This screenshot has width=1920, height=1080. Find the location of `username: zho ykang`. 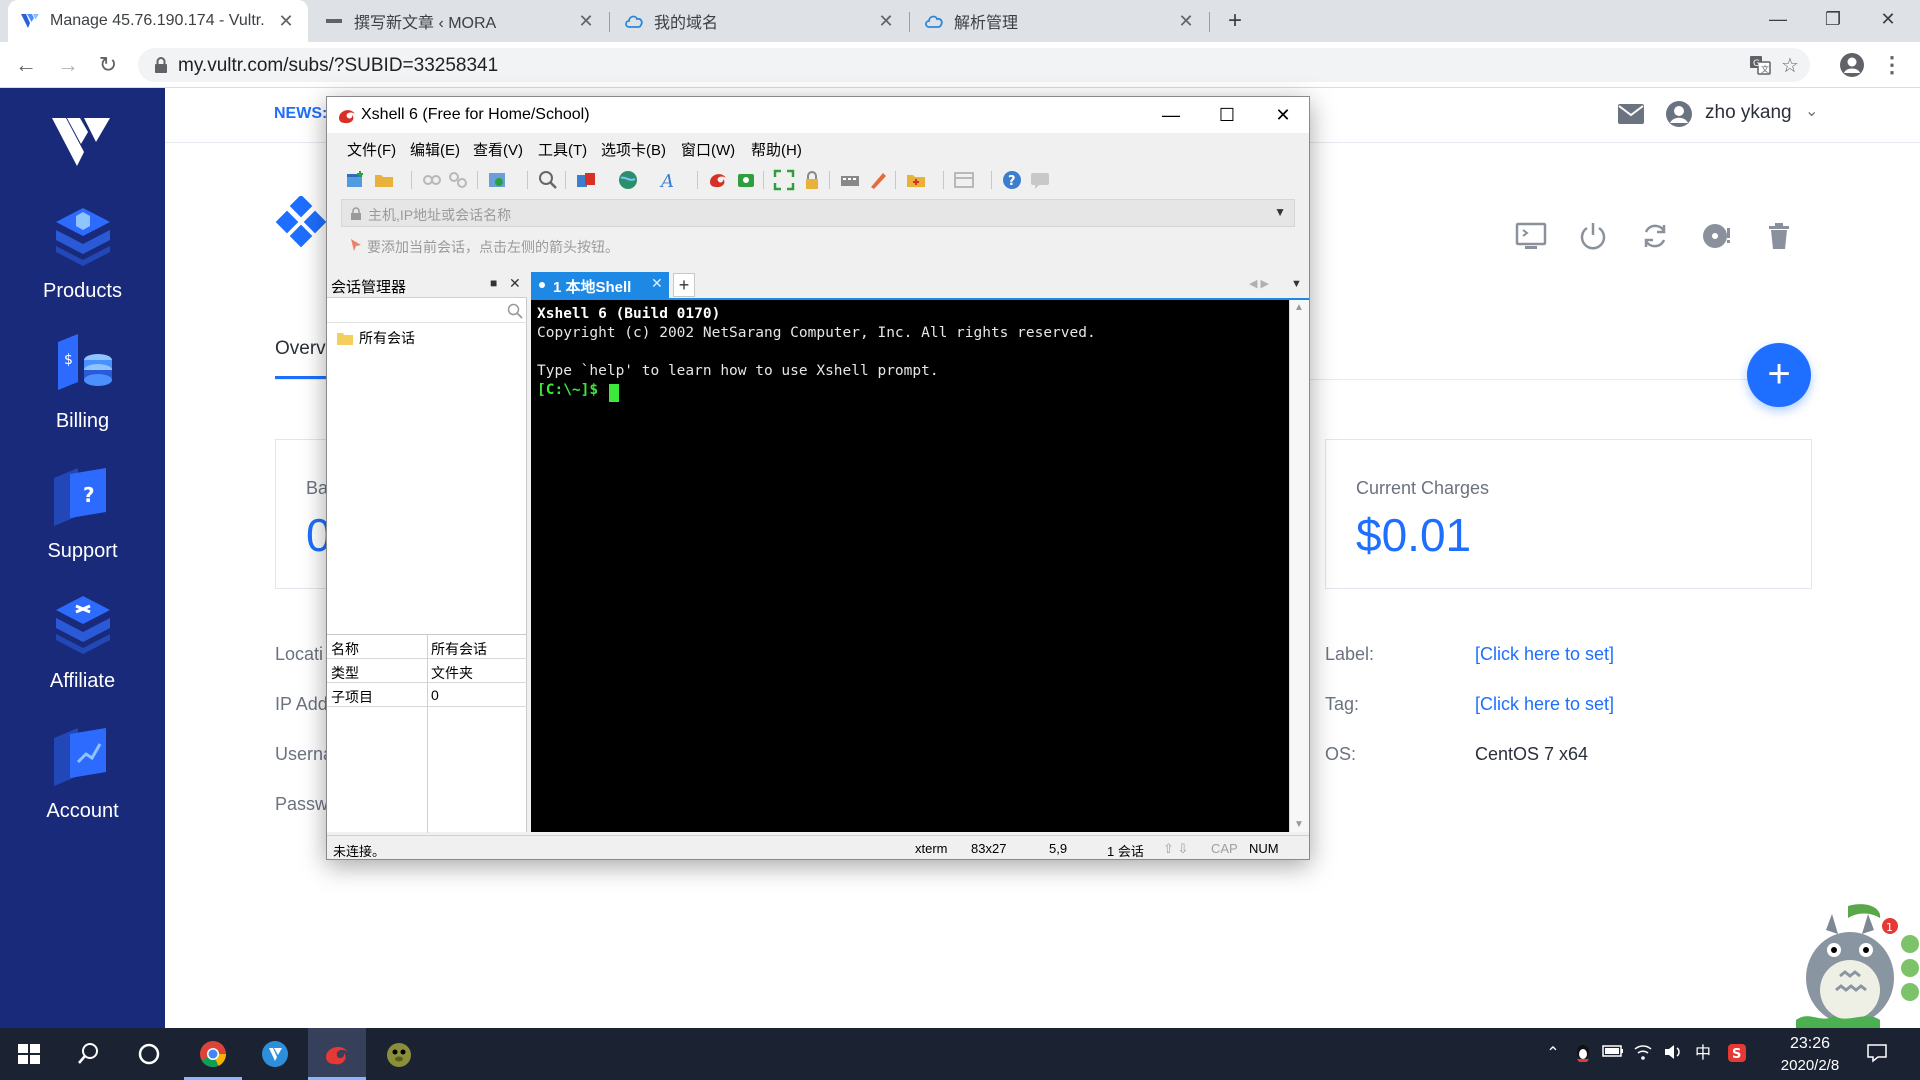

username: zho ykang is located at coordinates (1748, 113).